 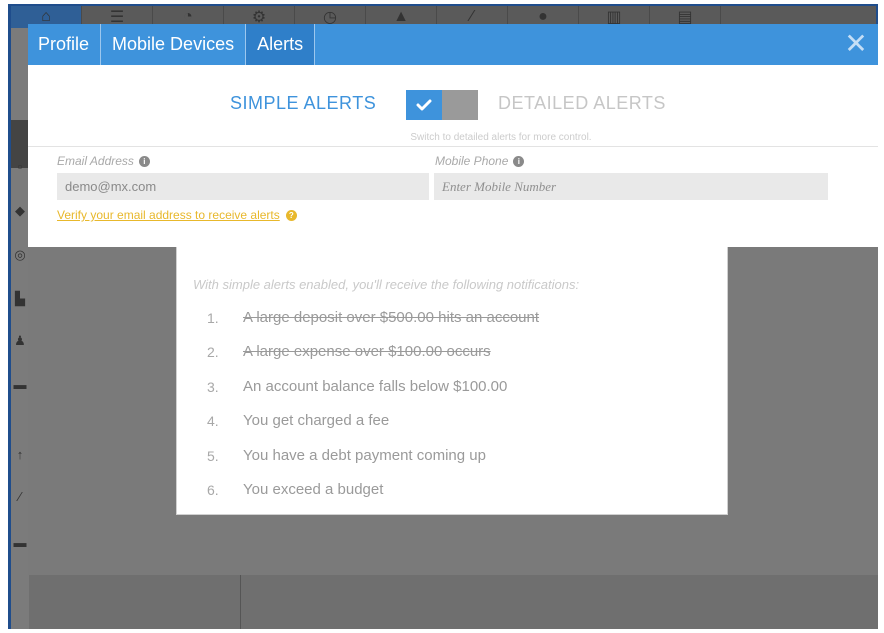 What do you see at coordinates (367, 352) in the screenshot?
I see `item-text: A large expense over $100.00 occurs` at bounding box center [367, 352].